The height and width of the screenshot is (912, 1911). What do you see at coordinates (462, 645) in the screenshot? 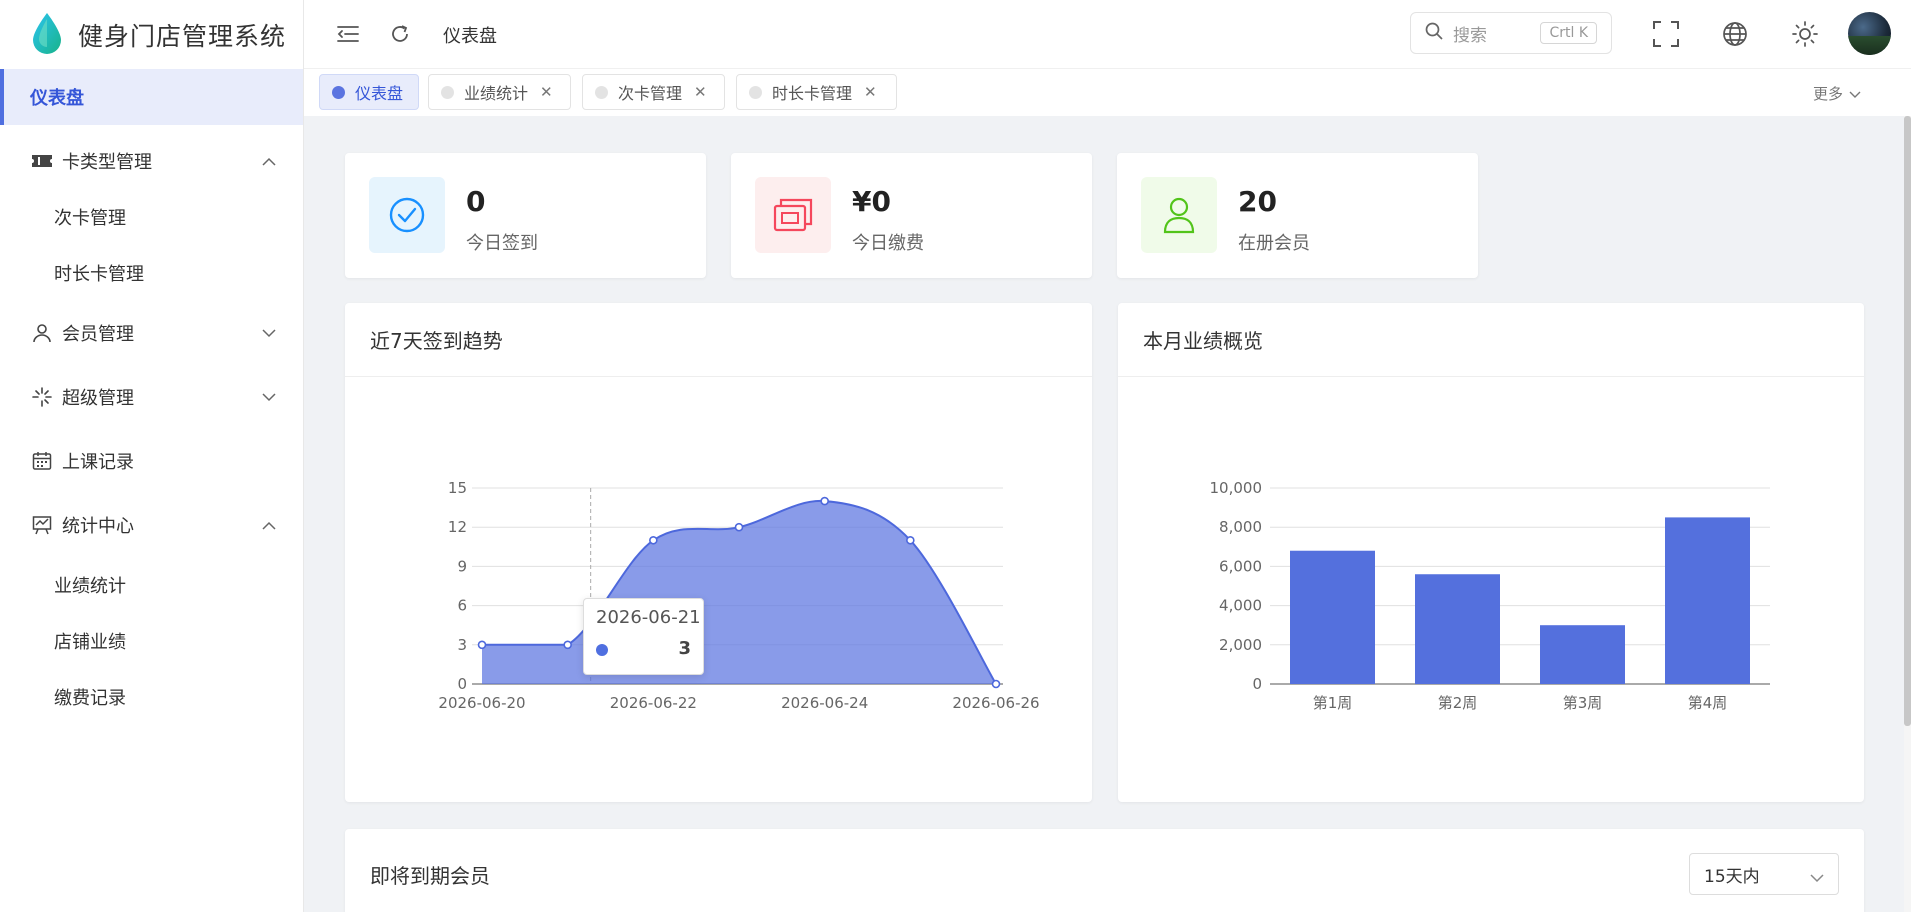
I see `y-tick-label: 3` at bounding box center [462, 645].